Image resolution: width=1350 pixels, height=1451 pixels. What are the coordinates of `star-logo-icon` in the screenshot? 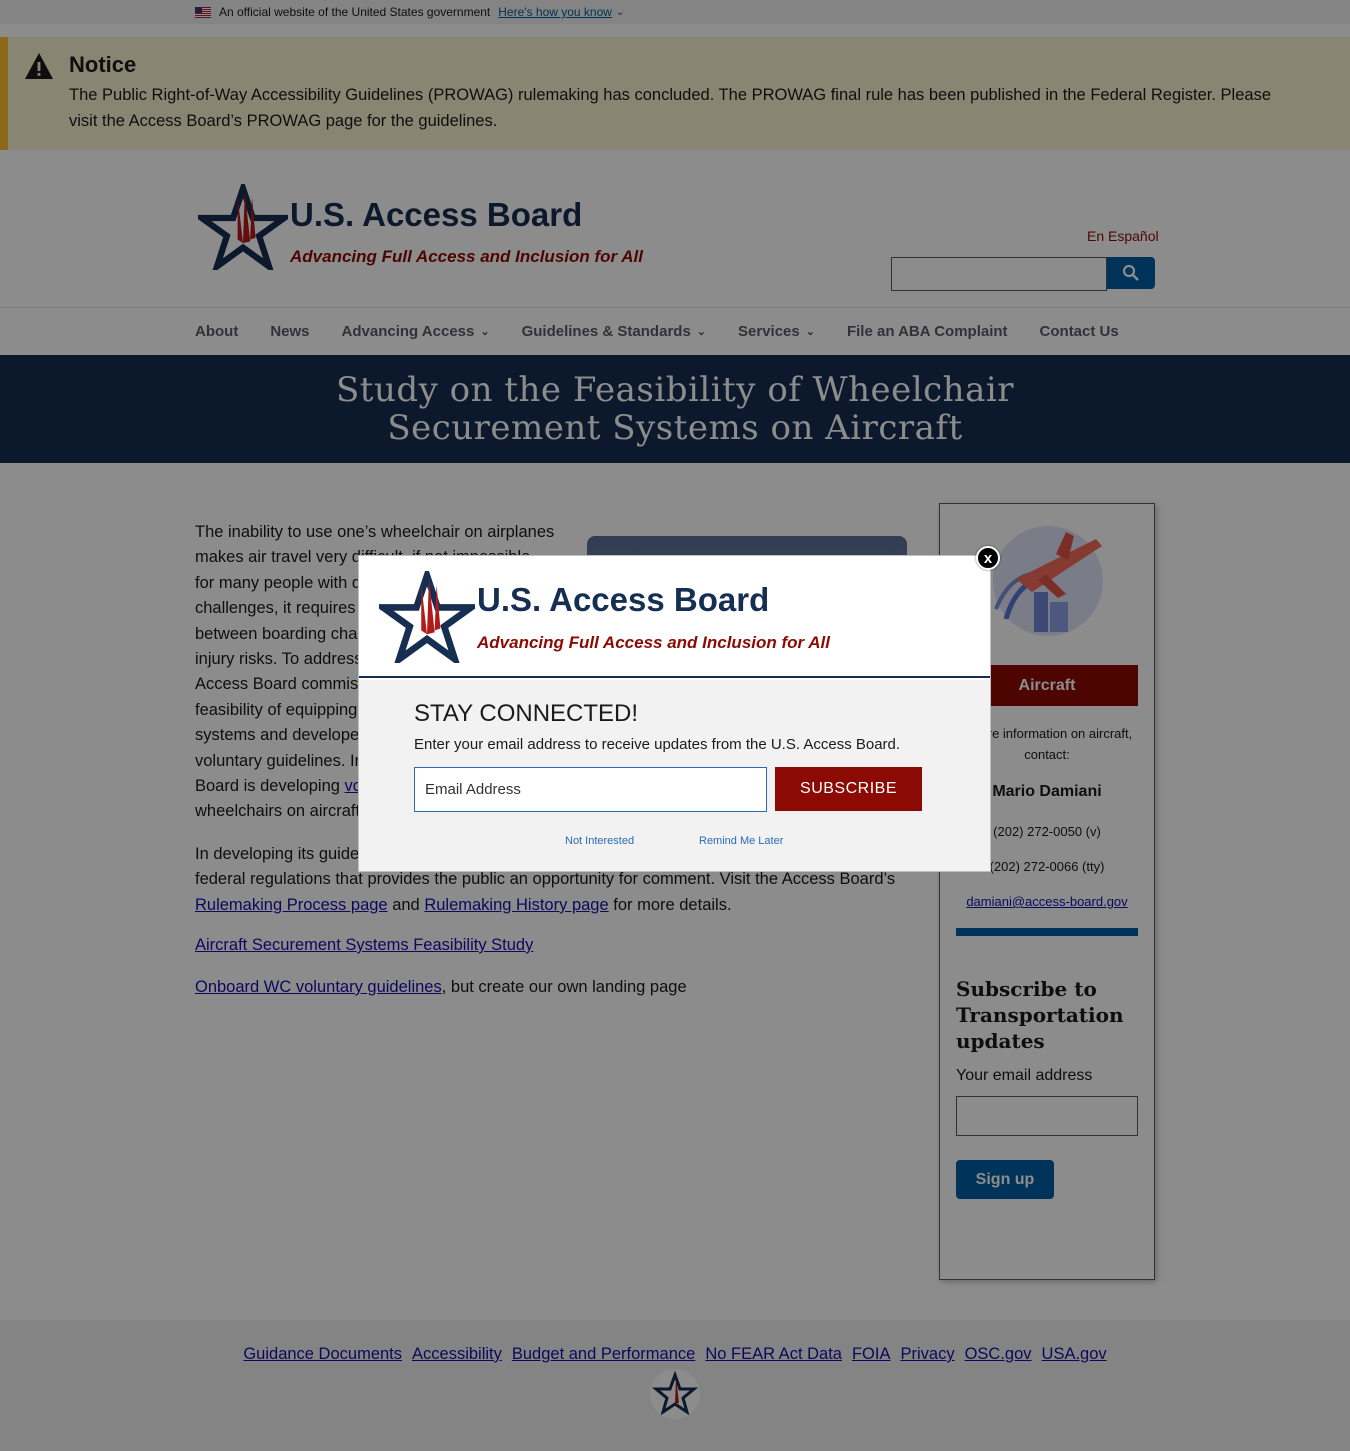 It's located at (427, 617).